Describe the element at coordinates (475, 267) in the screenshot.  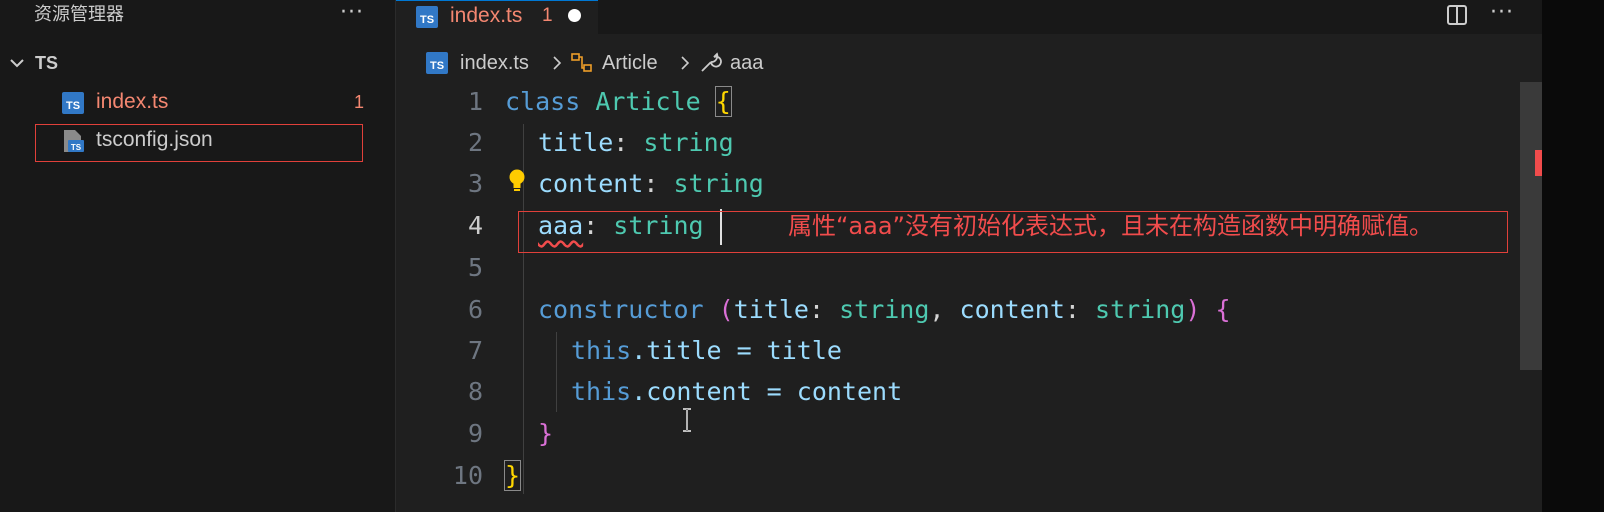
I see `line-number: 5` at that location.